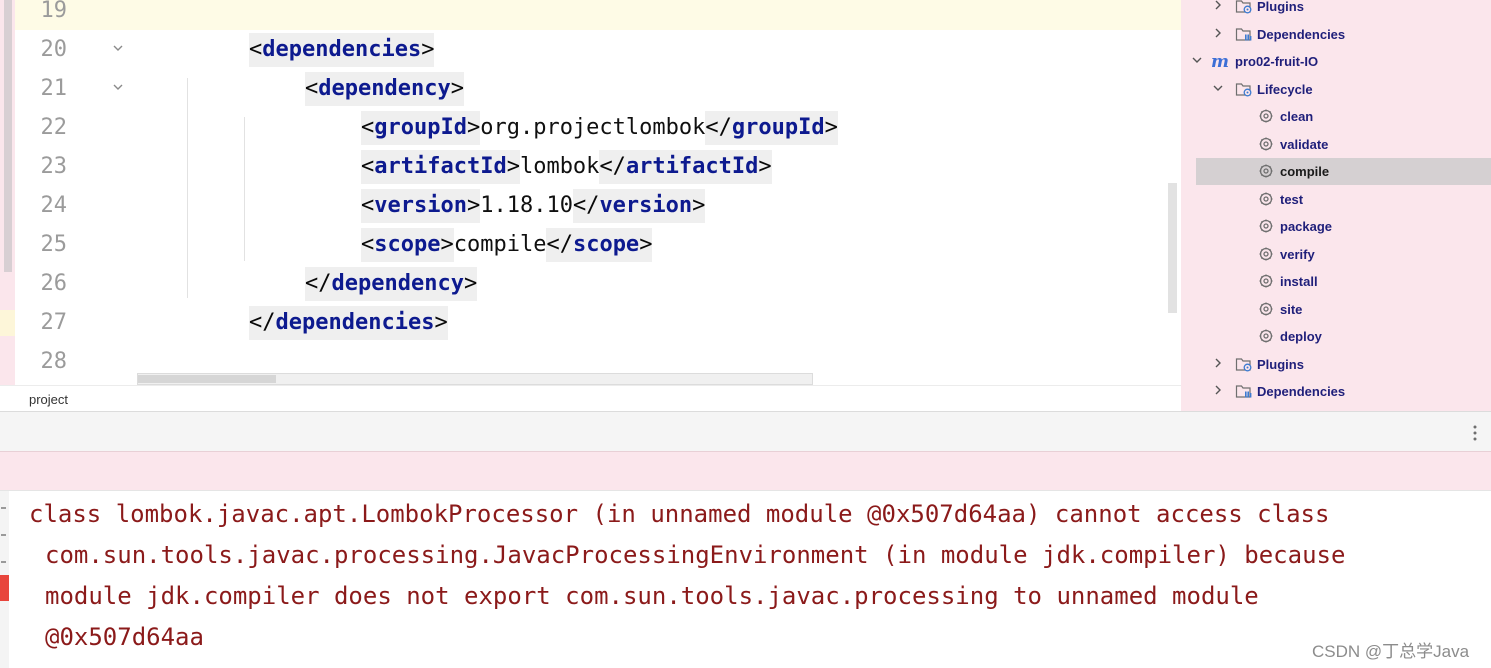 The image size is (1491, 668). Describe the element at coordinates (1336, 199) in the screenshot. I see `maven-item-test: test` at that location.